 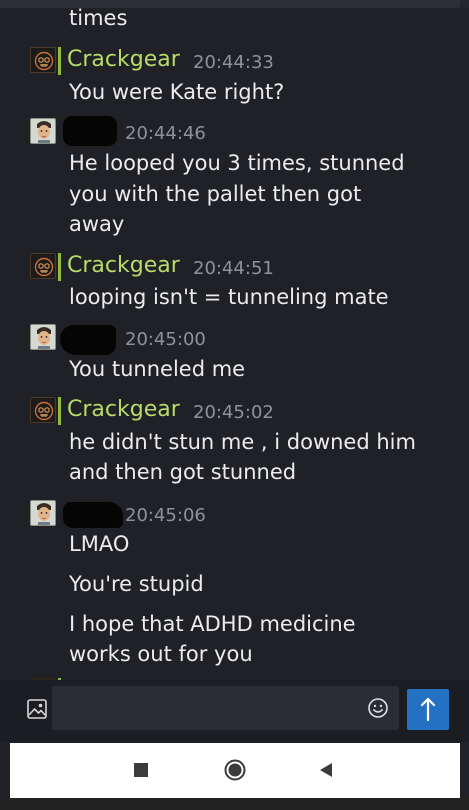 I want to click on home-circle-icon, so click(x=235, y=770).